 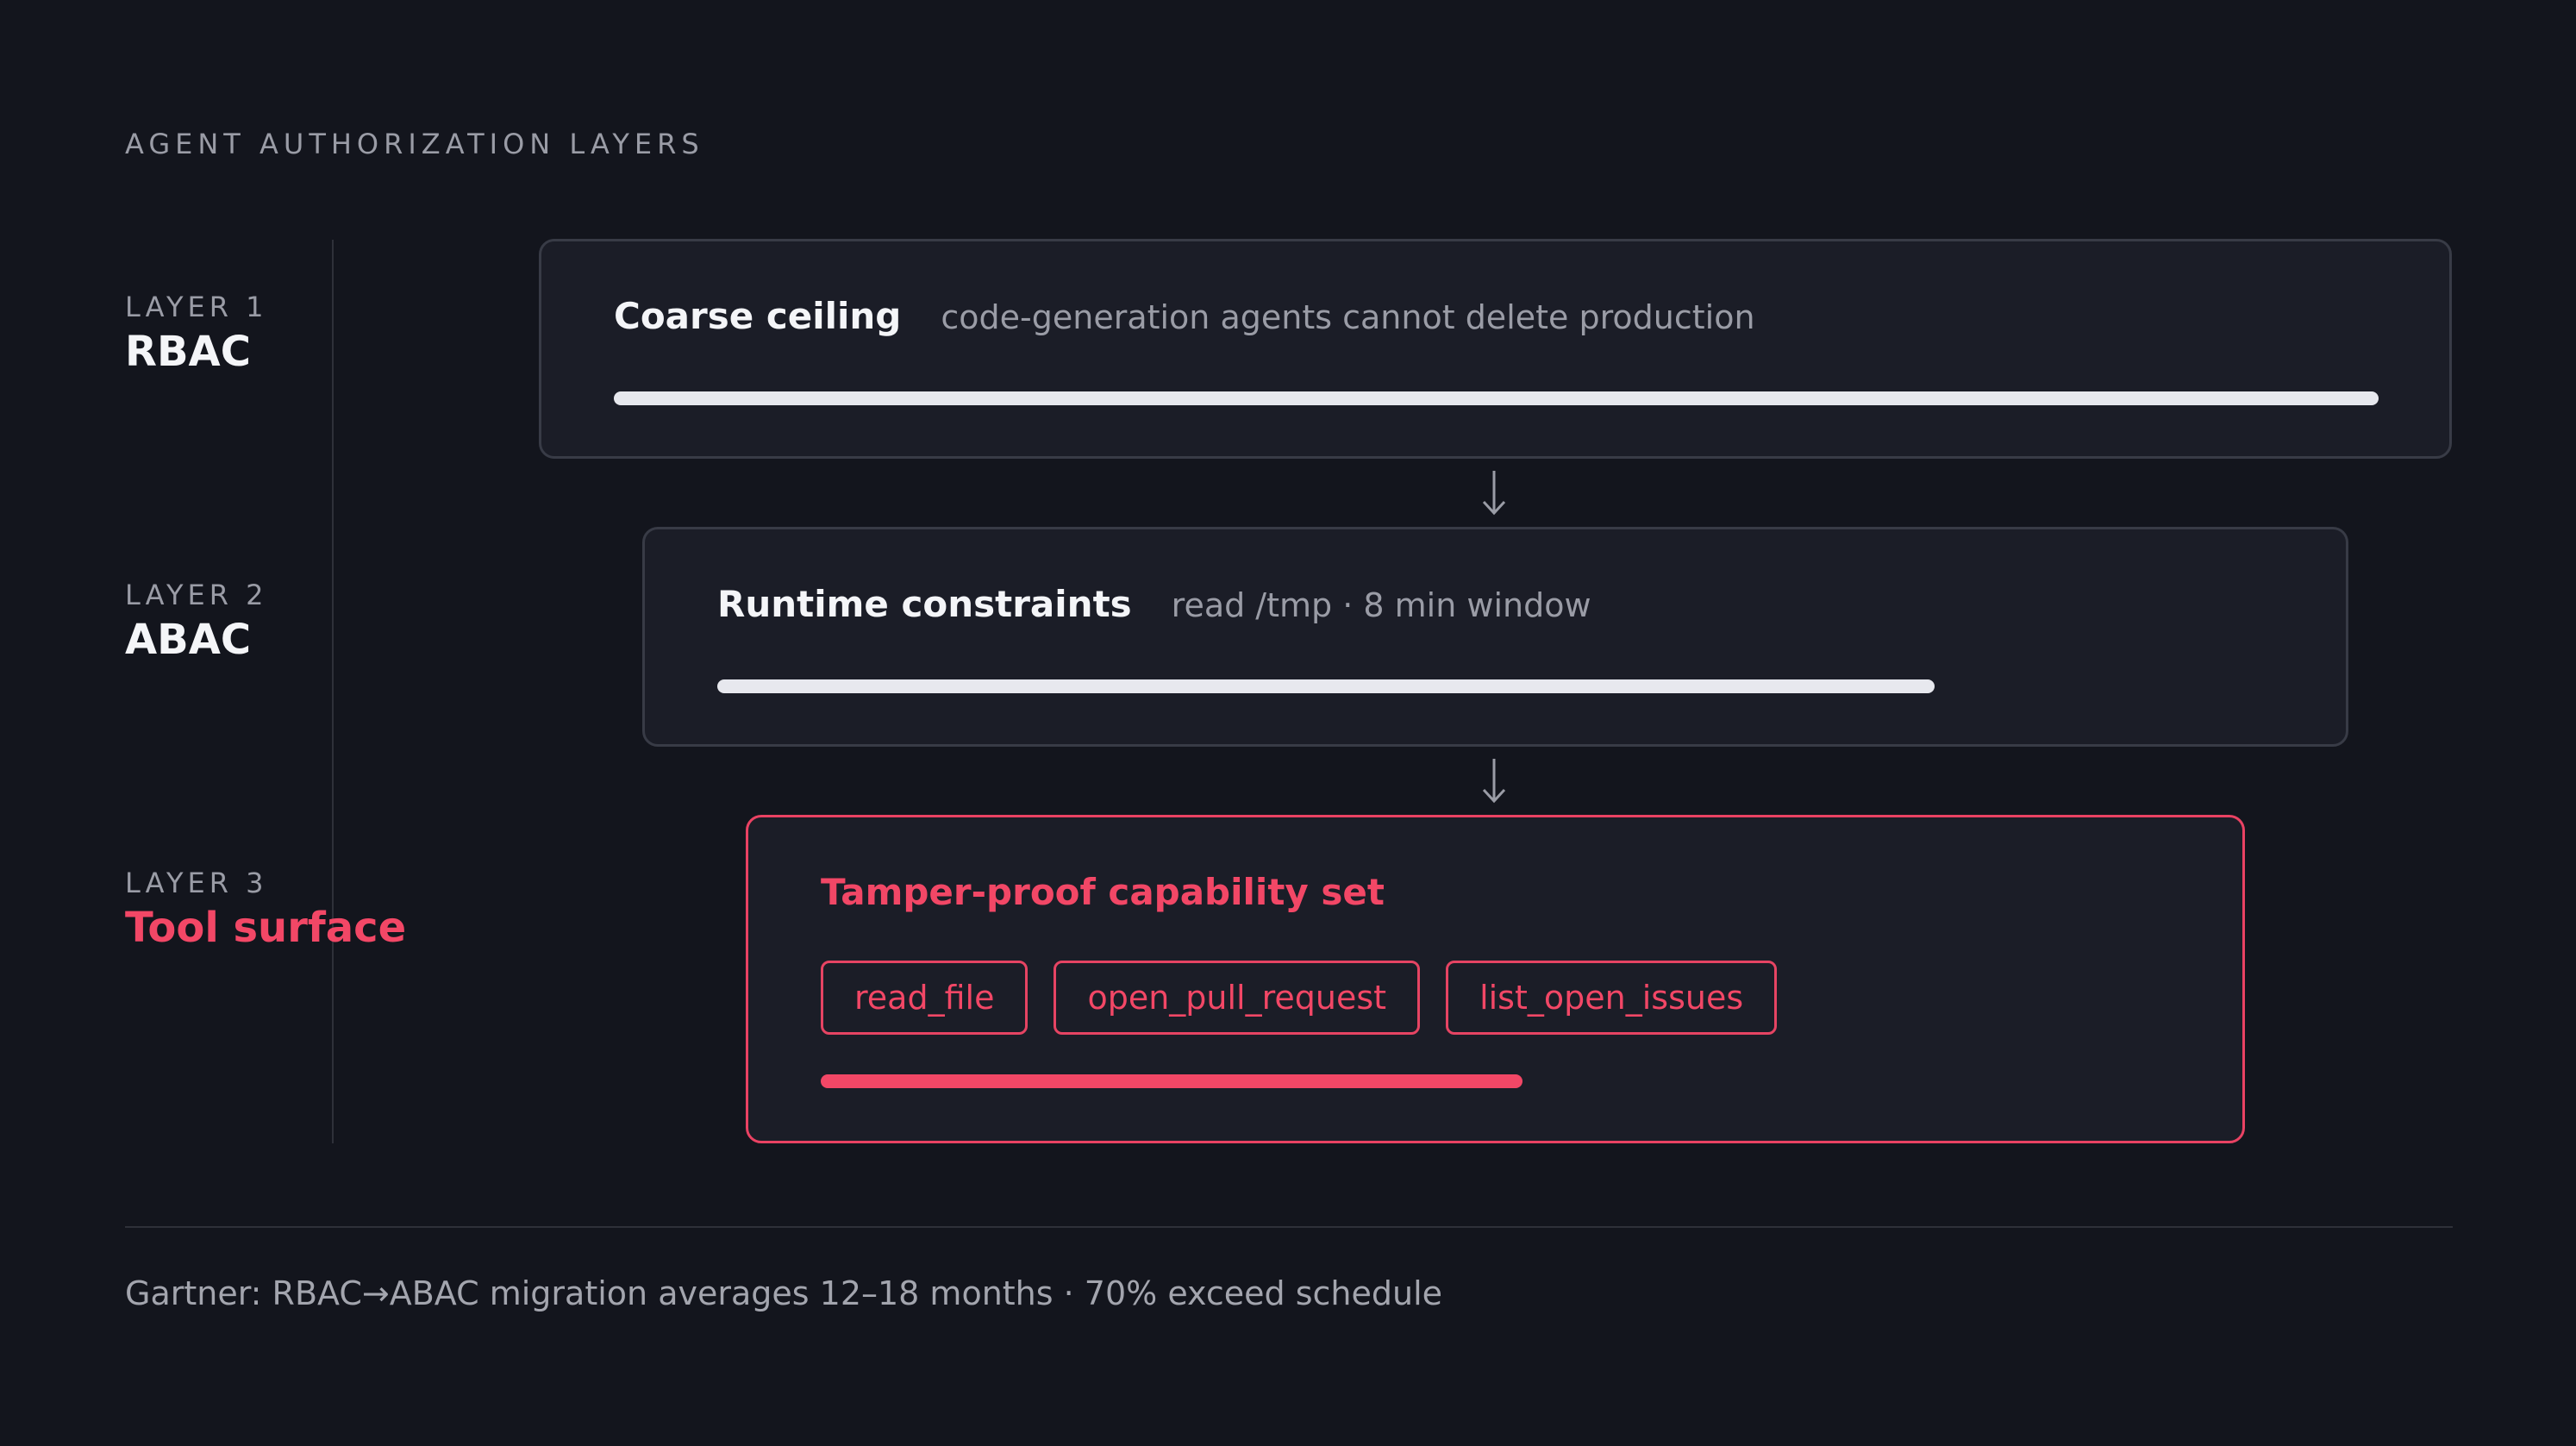 I want to click on layer-1-kicker: LAYER 1, so click(x=196, y=307).